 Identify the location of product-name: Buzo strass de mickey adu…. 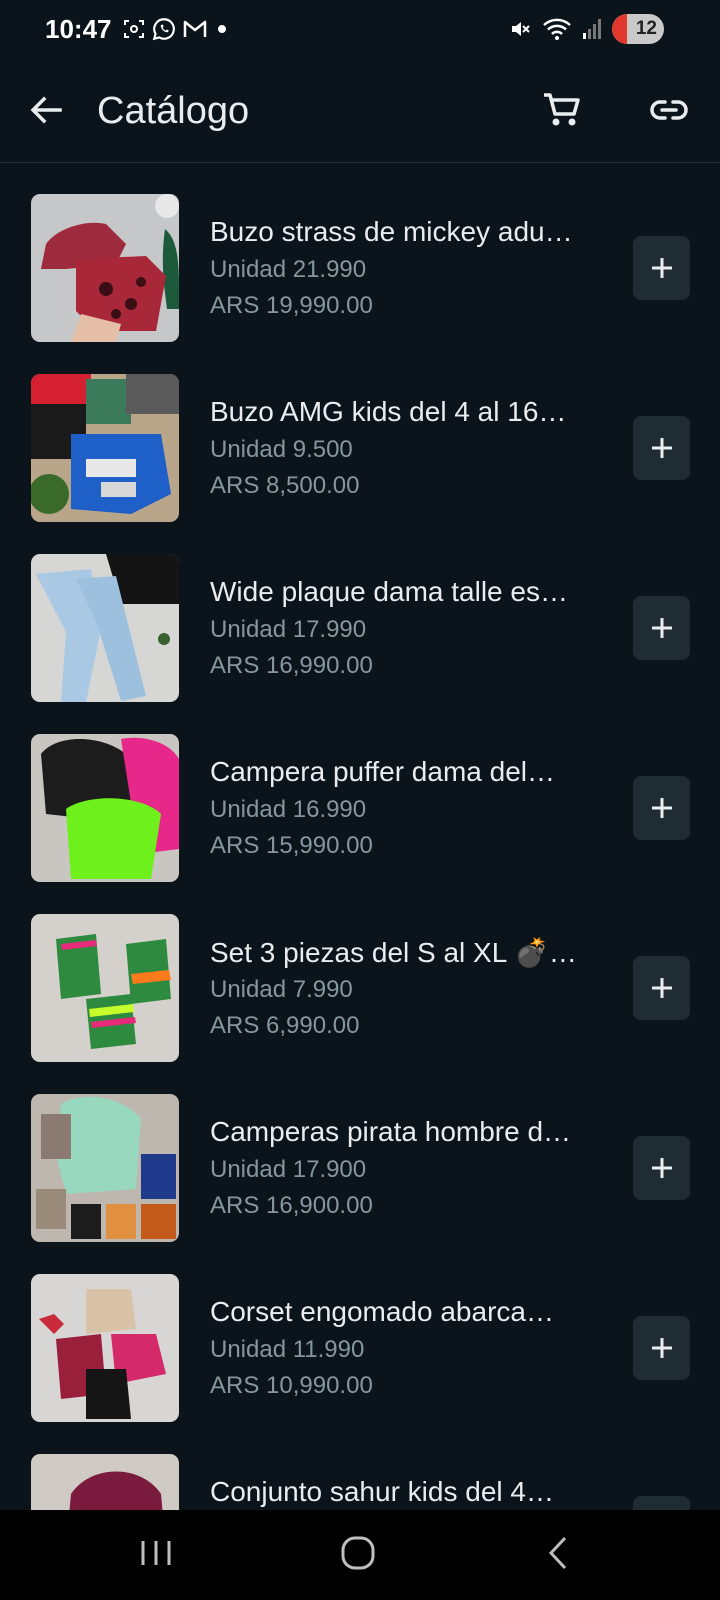
(391, 231).